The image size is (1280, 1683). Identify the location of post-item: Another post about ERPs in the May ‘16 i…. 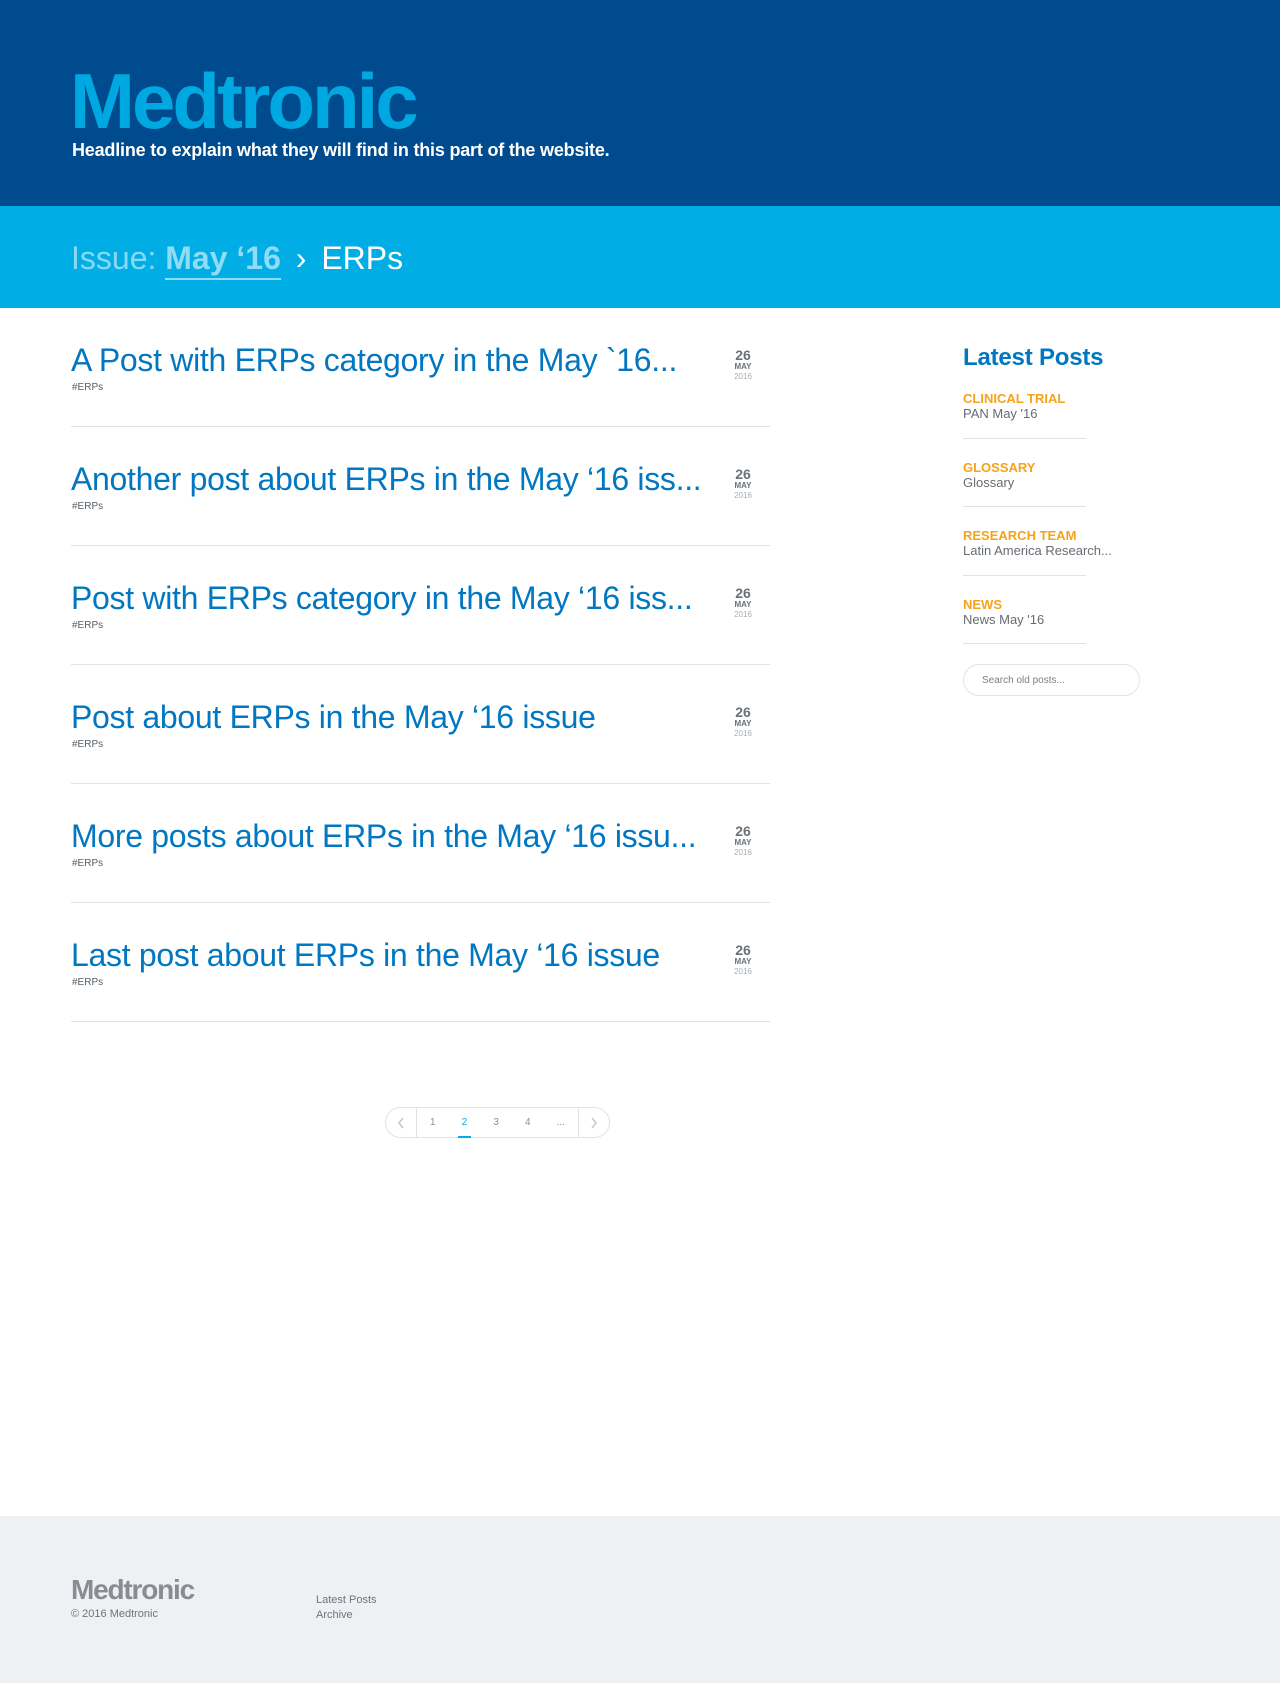
(420, 486).